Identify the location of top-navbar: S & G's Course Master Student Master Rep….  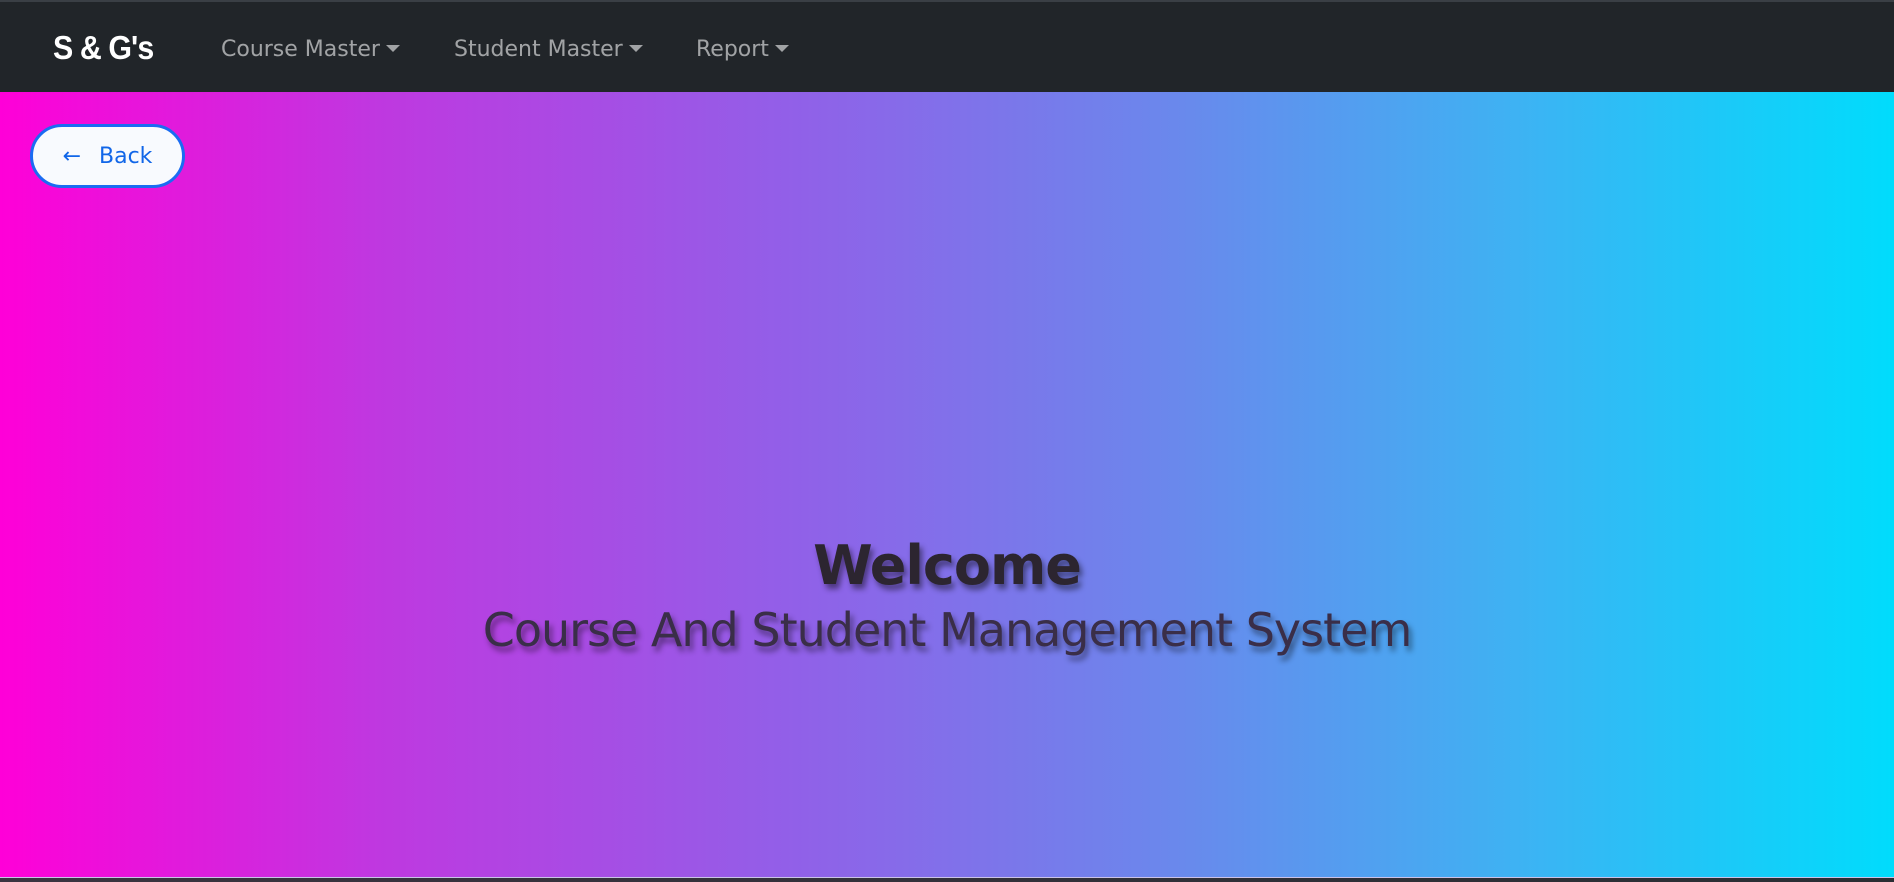
(947, 46).